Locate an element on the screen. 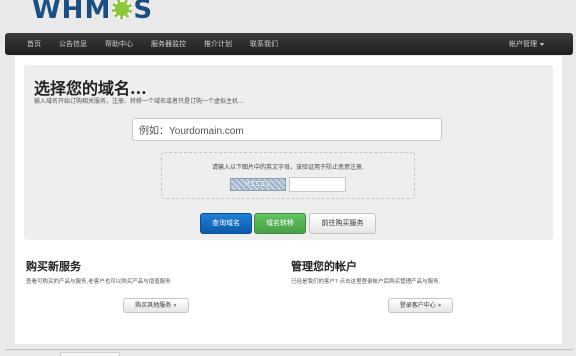 This screenshot has height=356, width=576. captcha-box: 请输入以下图片中的英文字母，该验证用于防止恶意注册. W3SDV is located at coordinates (288, 175).